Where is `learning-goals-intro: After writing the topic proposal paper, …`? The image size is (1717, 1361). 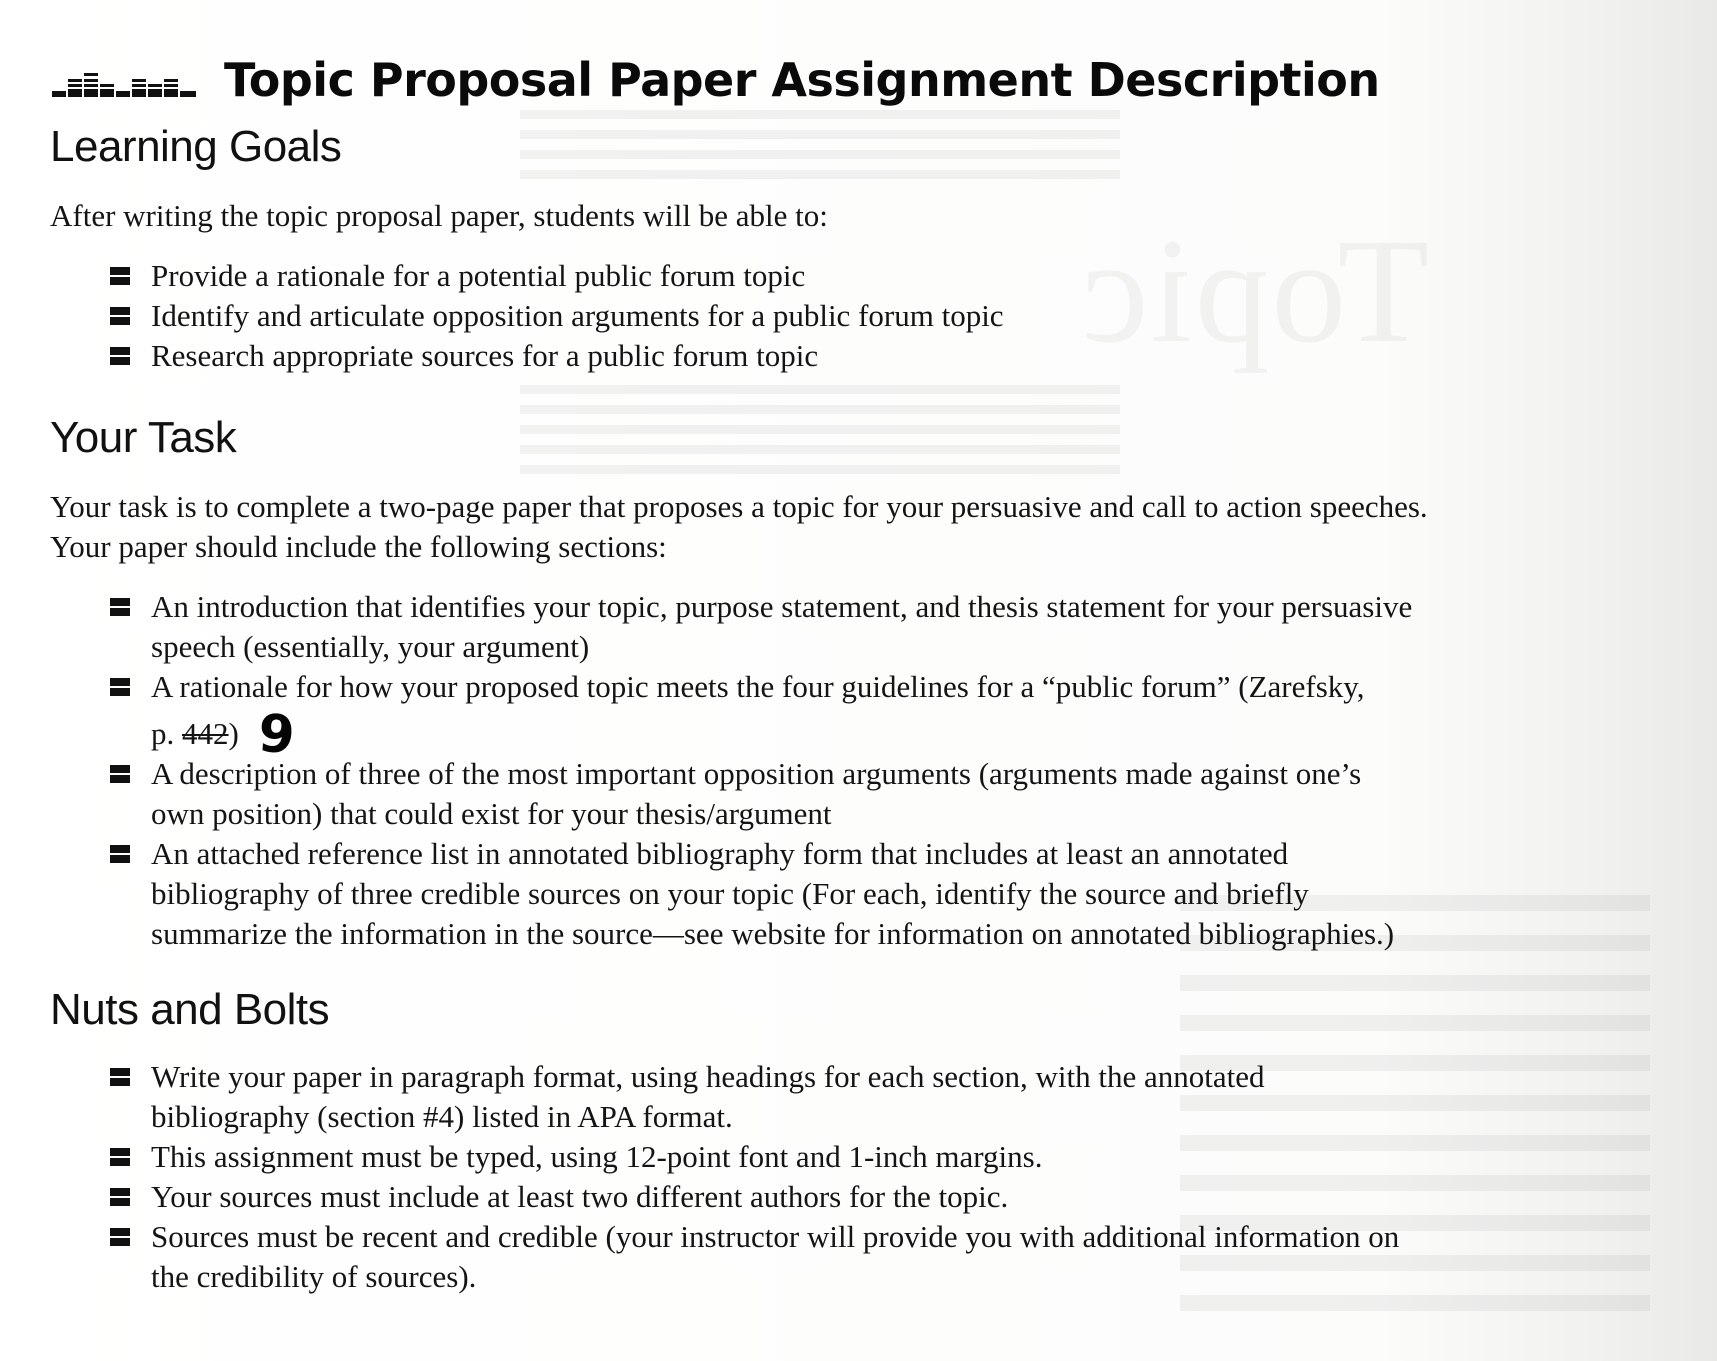 learning-goals-intro: After writing the topic proposal paper, … is located at coordinates (439, 215).